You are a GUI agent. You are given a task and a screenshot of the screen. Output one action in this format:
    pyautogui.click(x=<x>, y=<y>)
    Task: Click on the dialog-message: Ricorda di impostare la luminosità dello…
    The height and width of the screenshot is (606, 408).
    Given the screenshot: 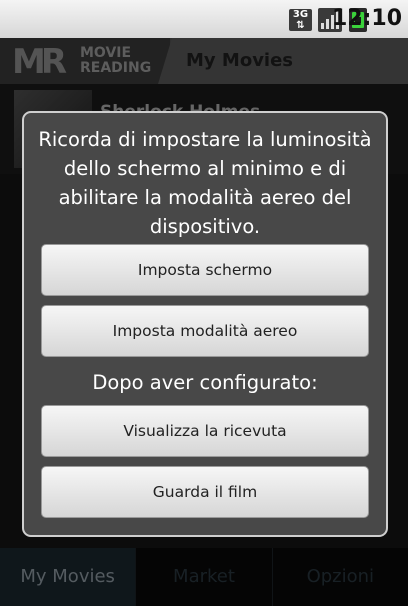 What is the action you would take?
    pyautogui.click(x=205, y=183)
    